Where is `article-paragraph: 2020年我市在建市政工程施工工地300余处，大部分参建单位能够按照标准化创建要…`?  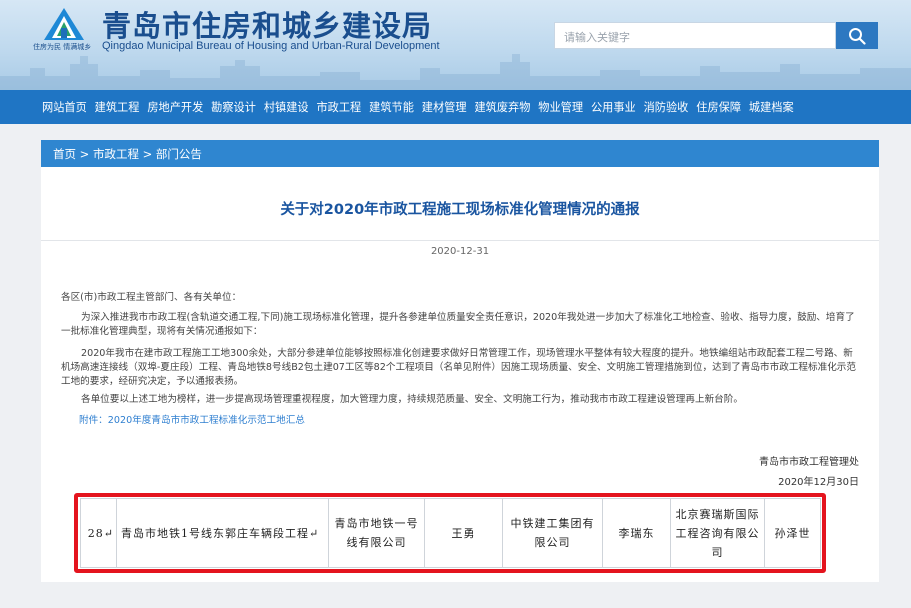
article-paragraph: 2020年我市在建市政工程施工工地300余处，大部分参建单位能够按照标准化创建要… is located at coordinates (458, 367).